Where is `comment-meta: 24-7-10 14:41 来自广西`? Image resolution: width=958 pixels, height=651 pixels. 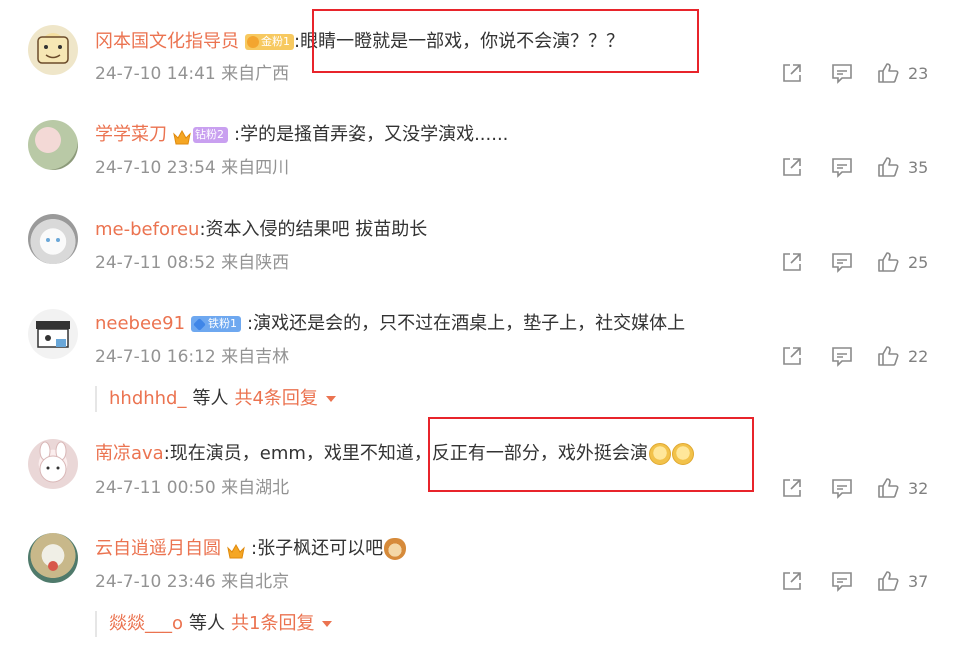
comment-meta: 24-7-10 14:41 来自广西 is located at coordinates (192, 74).